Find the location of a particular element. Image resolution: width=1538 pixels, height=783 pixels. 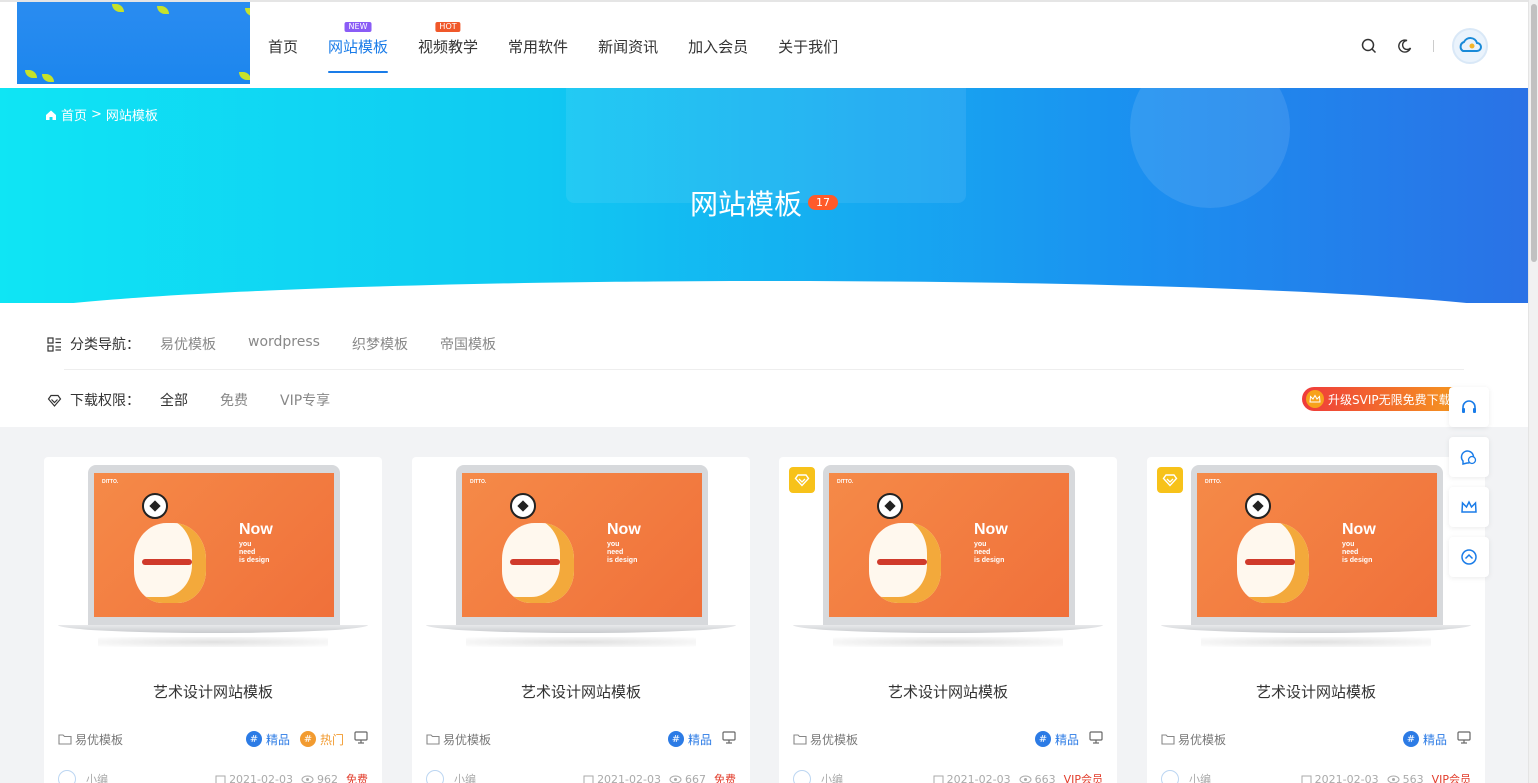

nav-item-label: 加入会员 is located at coordinates (718, 47).